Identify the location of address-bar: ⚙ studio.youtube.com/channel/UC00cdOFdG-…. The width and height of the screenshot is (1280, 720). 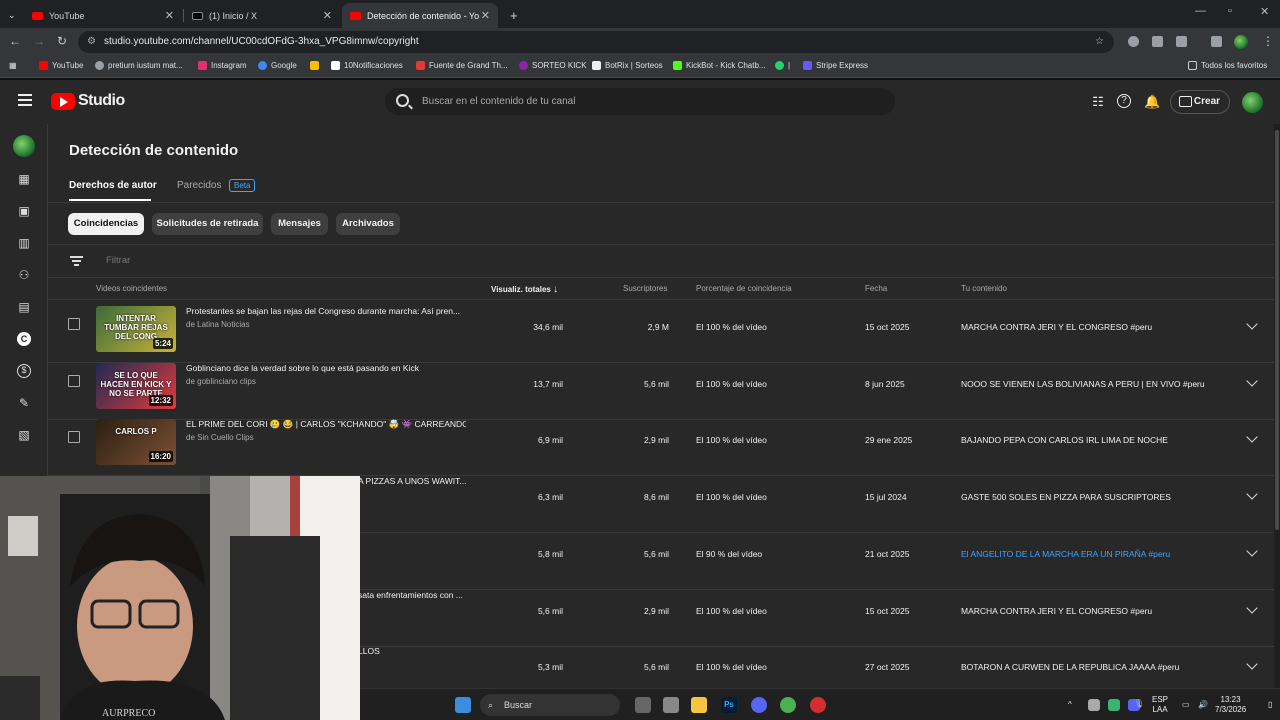
(596, 42).